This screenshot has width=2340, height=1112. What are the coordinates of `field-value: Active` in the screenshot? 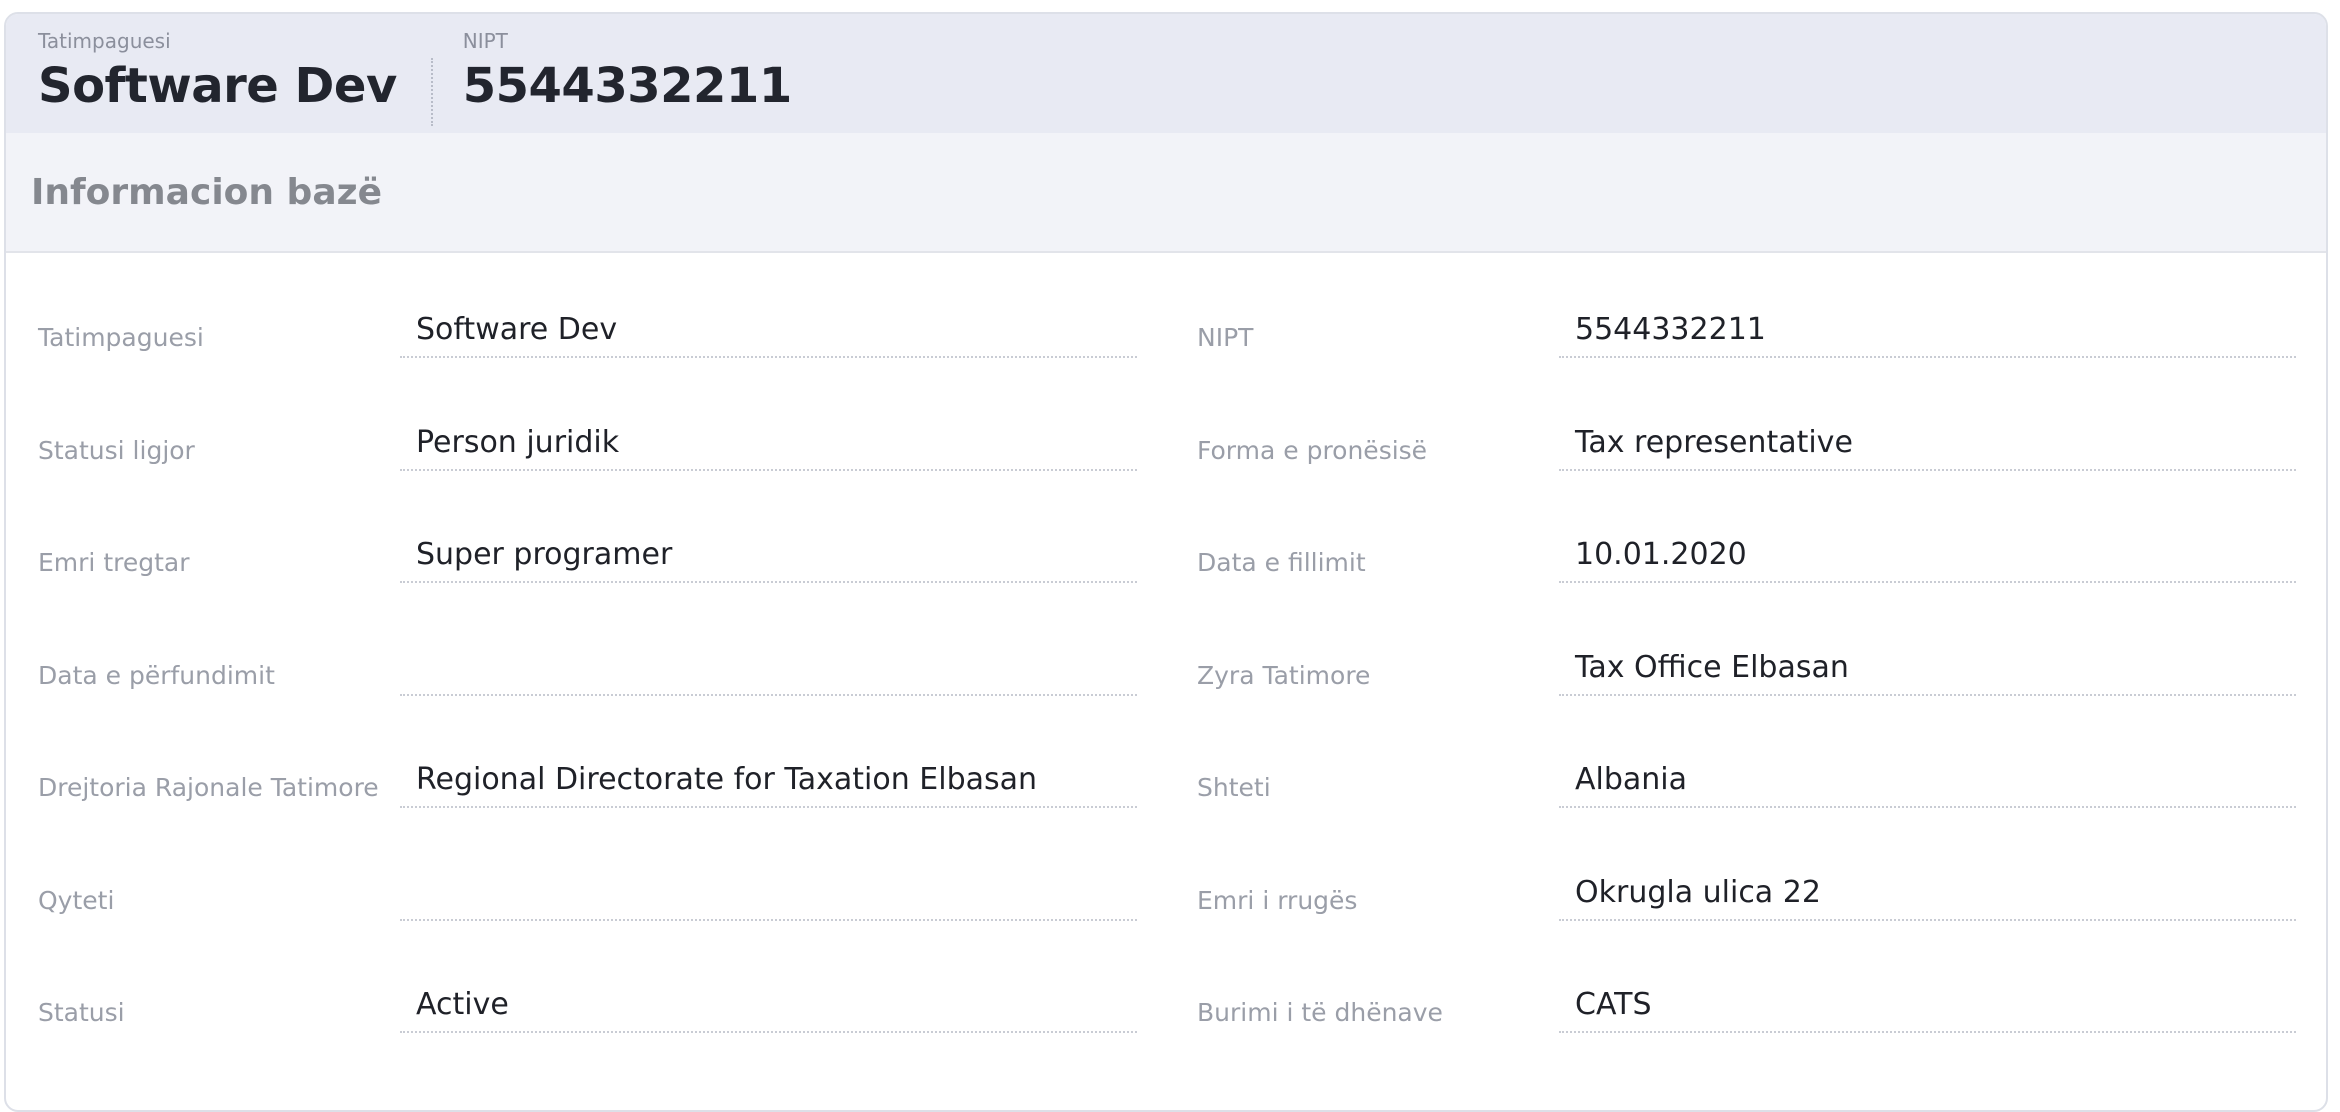 It's located at (768, 1000).